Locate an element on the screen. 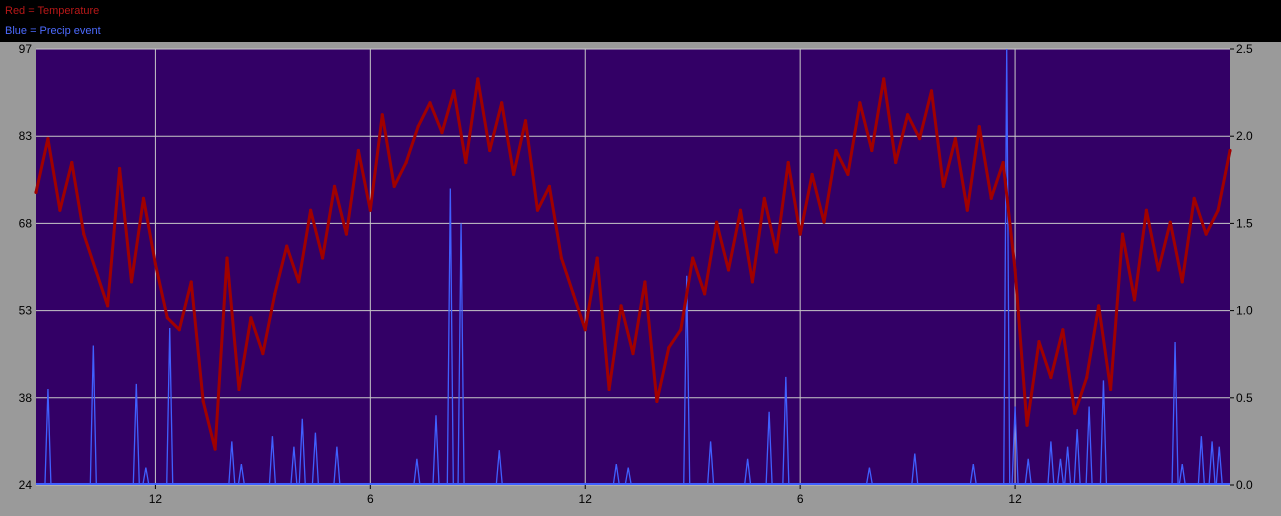  legend-temperature-label: Red = Temperature is located at coordinates (52, 11).